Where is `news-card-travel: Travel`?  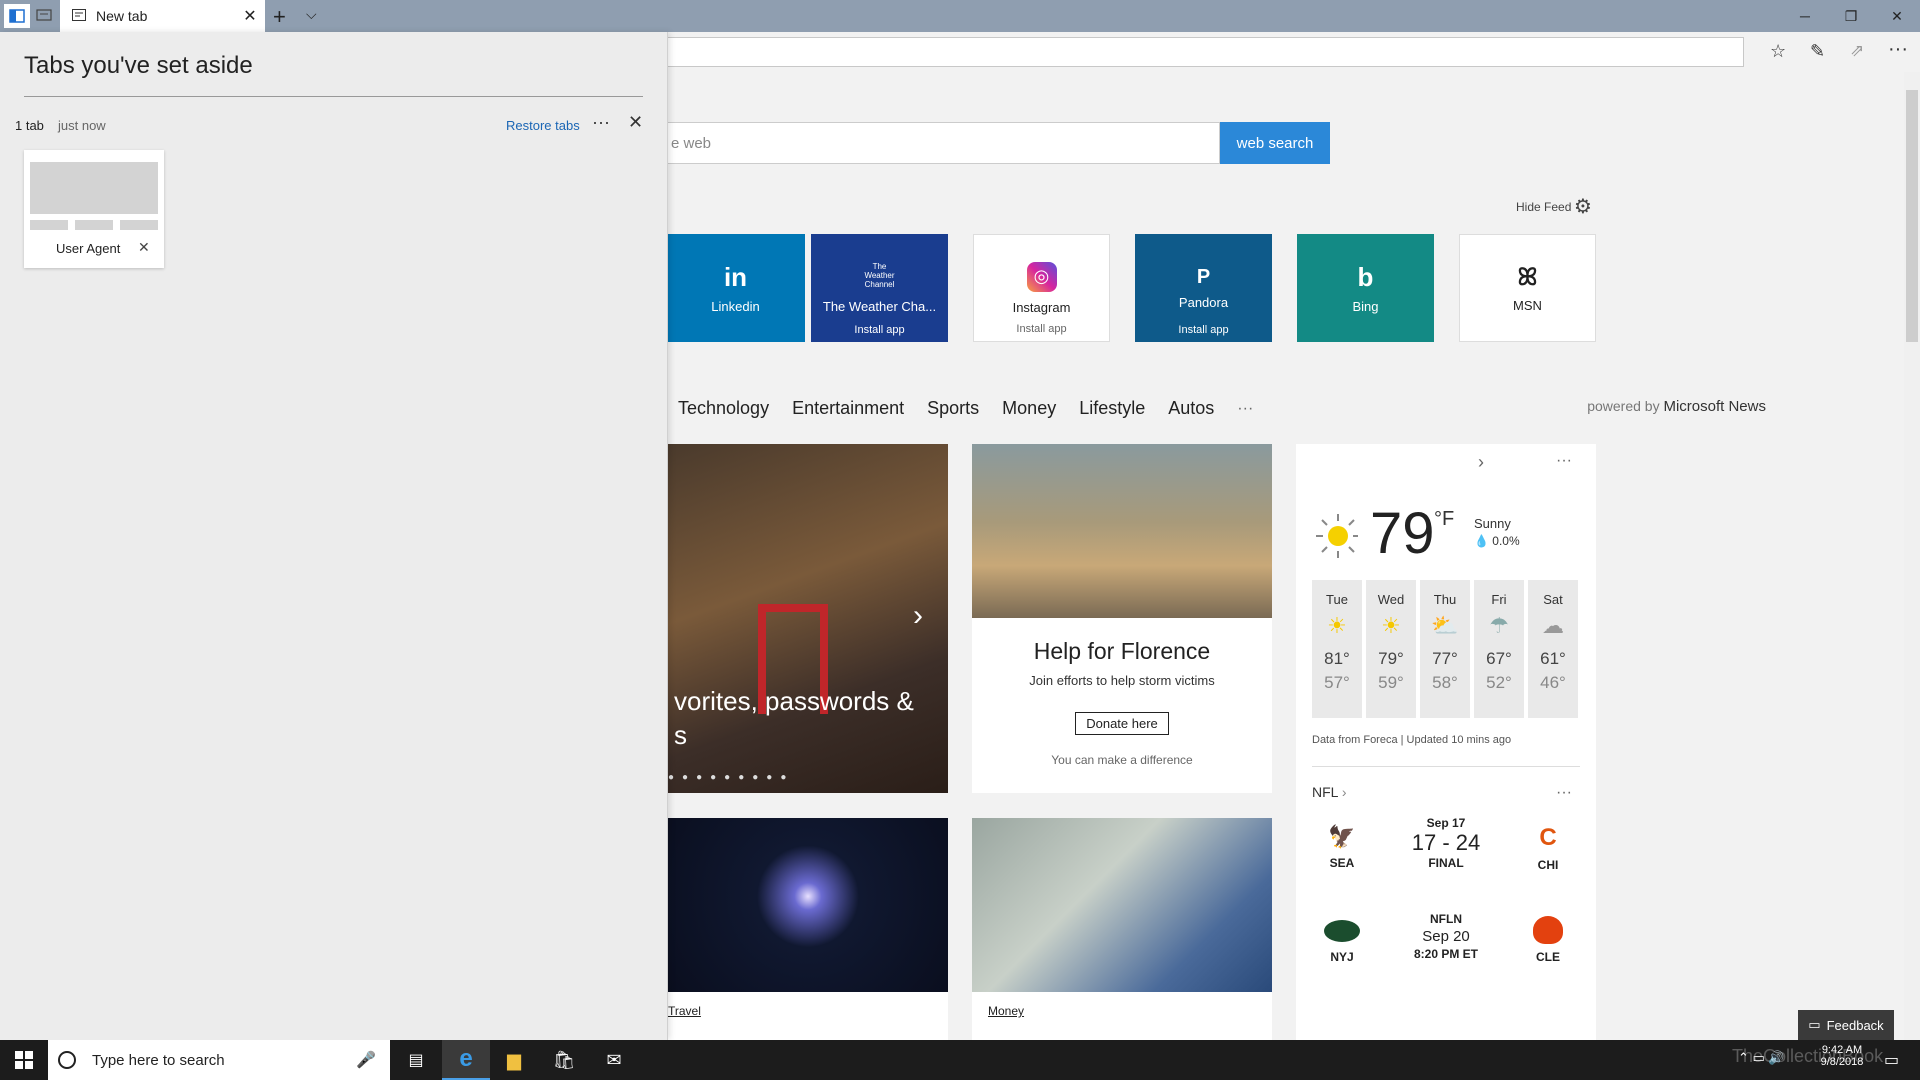 news-card-travel: Travel is located at coordinates (808, 929).